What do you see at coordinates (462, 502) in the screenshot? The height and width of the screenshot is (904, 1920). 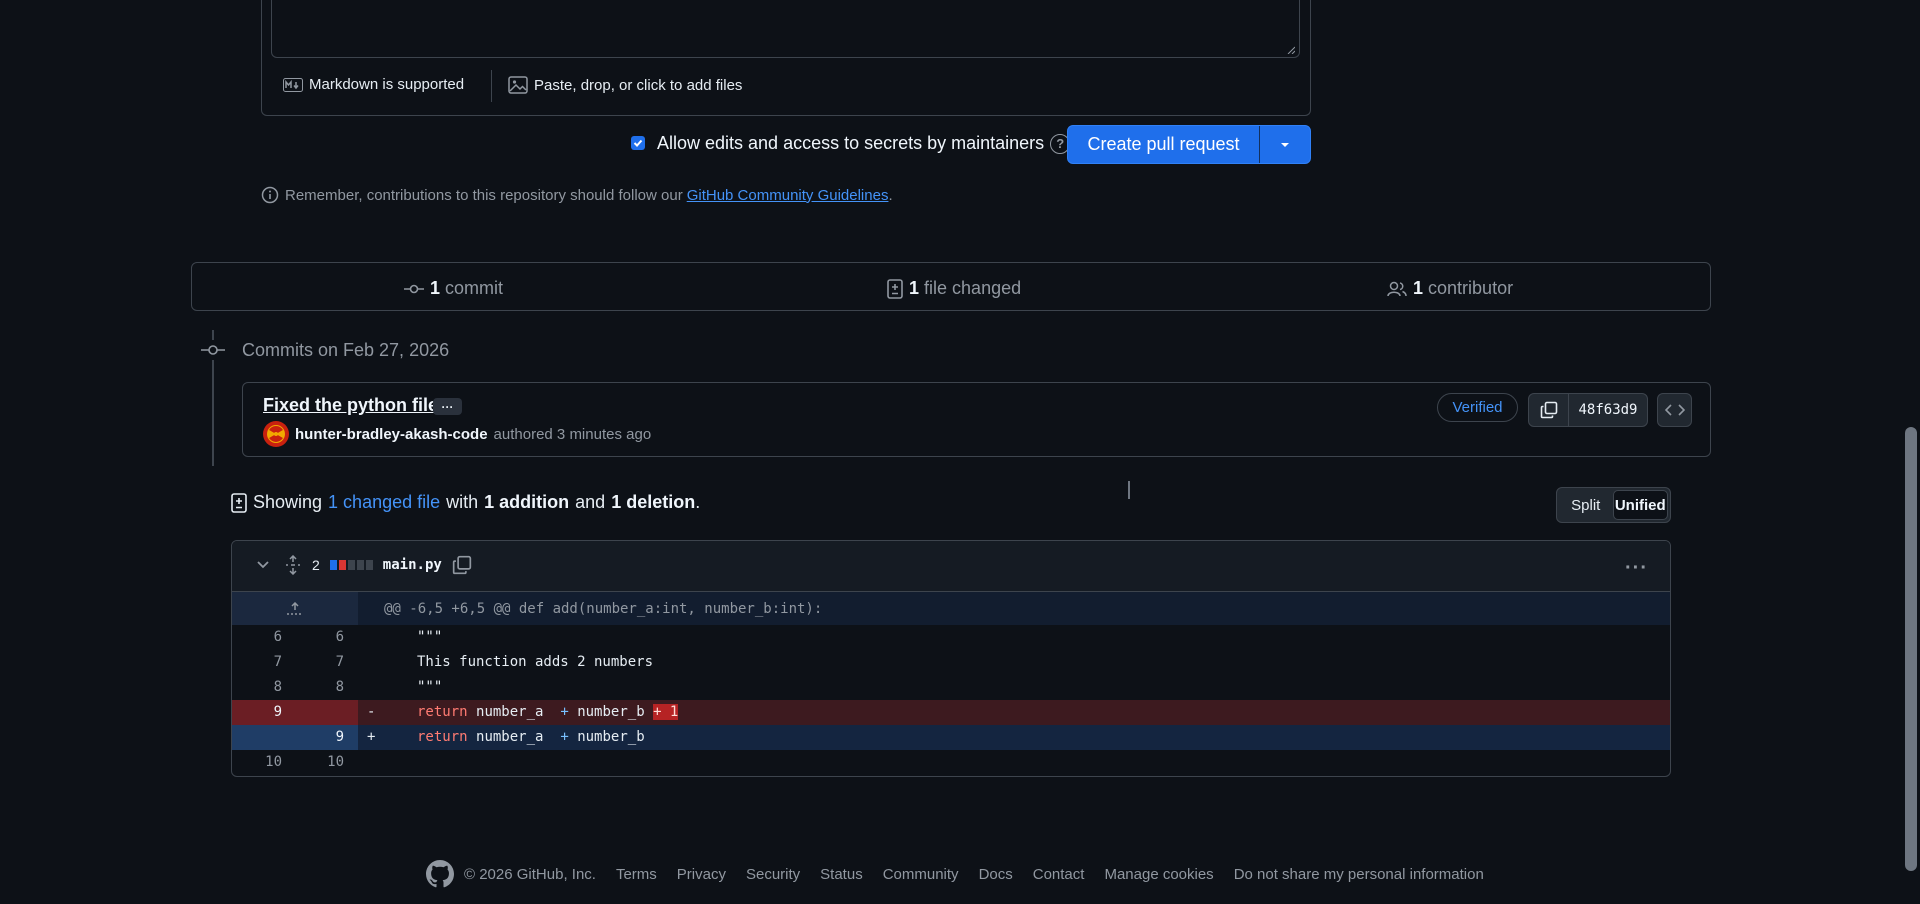 I see `showing-with: with` at bounding box center [462, 502].